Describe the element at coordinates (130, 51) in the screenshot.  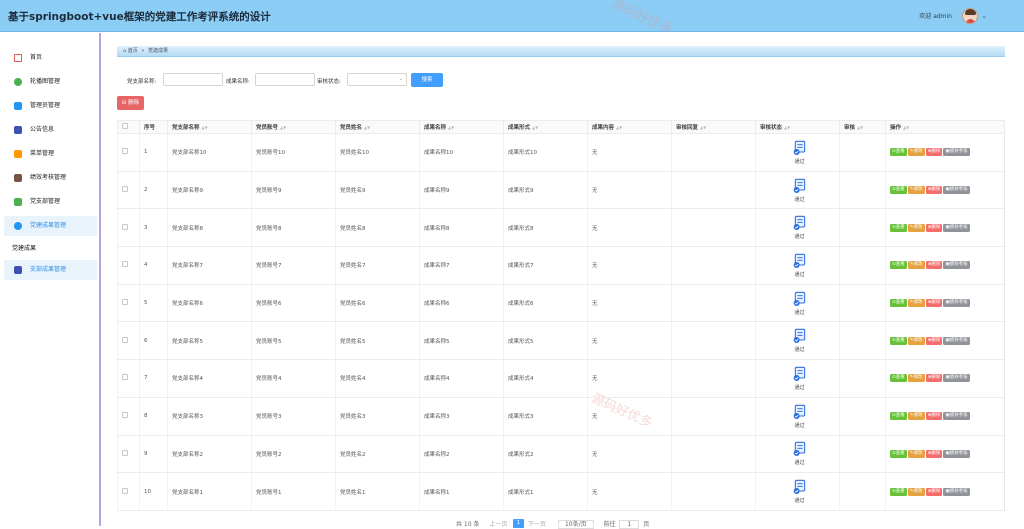
I see `breadcrumb-home: ⌂ 首页` at that location.